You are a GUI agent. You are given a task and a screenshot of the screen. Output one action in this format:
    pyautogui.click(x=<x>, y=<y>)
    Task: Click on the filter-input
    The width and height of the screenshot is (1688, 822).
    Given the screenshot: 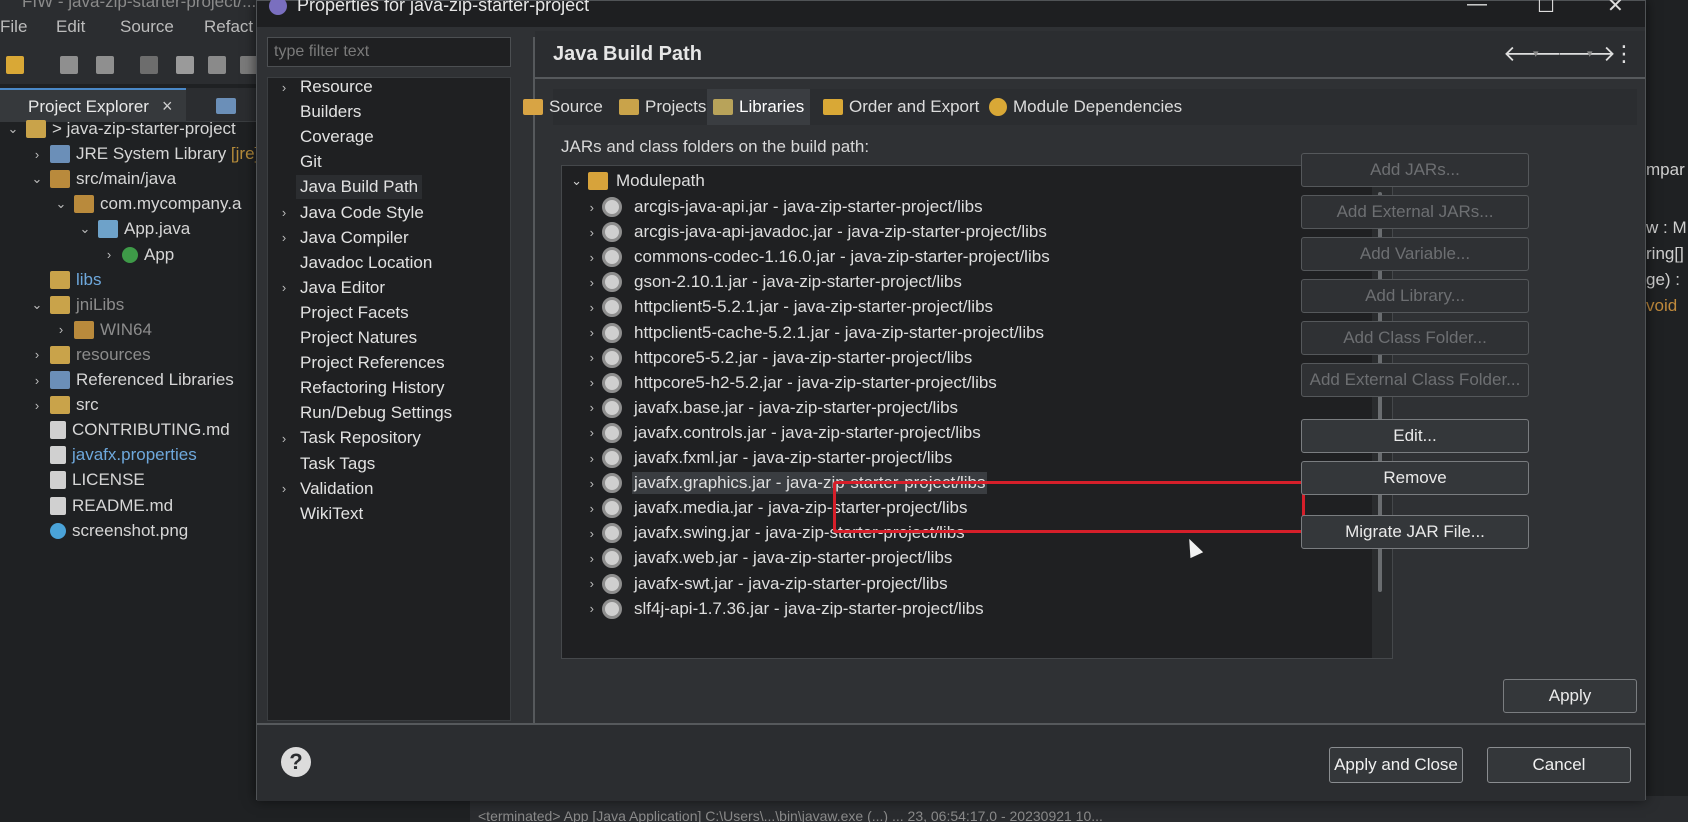 What is the action you would take?
    pyautogui.click(x=389, y=52)
    